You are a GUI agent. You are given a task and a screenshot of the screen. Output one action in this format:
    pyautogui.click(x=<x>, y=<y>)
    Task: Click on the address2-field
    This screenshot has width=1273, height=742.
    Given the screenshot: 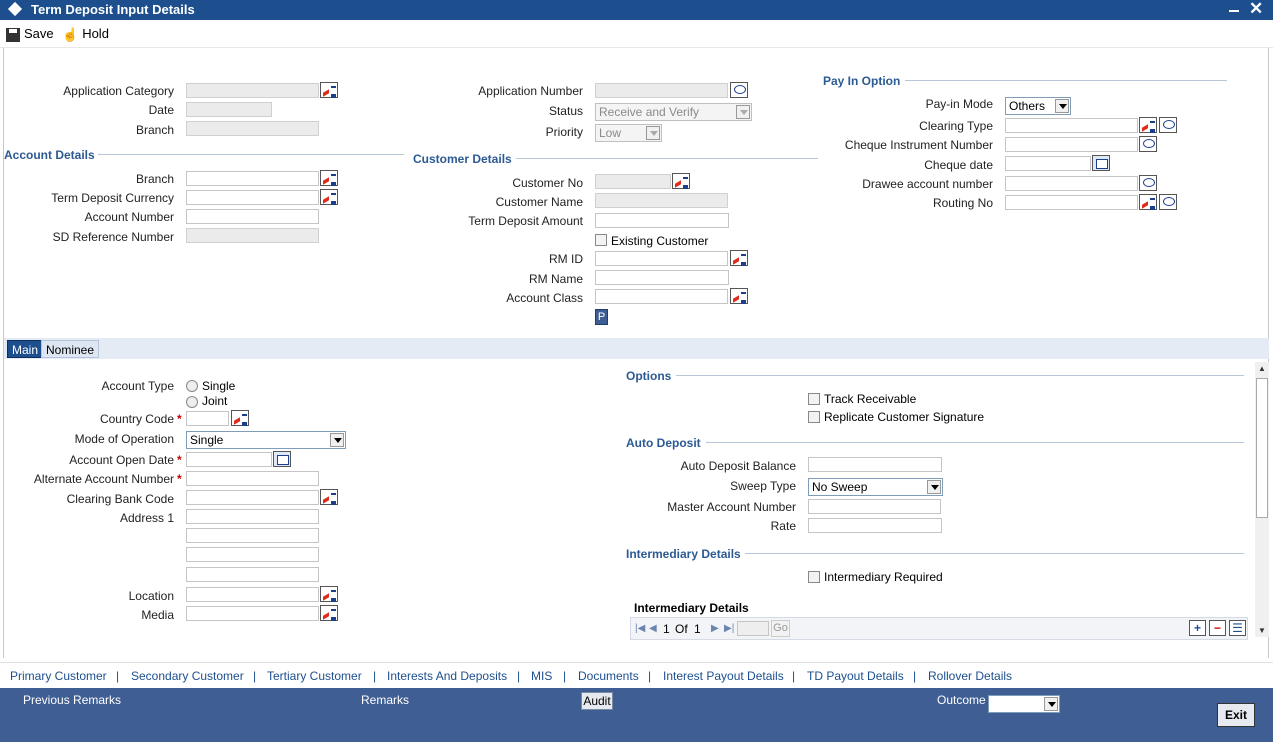 What is the action you would take?
    pyautogui.click(x=252, y=535)
    